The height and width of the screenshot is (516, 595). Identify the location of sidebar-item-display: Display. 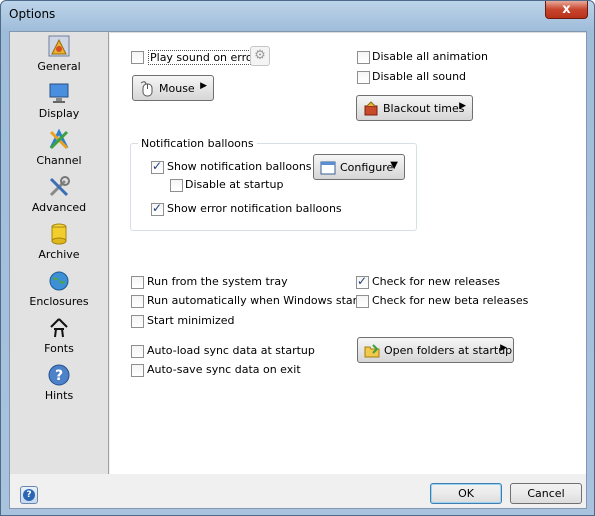
(59, 104).